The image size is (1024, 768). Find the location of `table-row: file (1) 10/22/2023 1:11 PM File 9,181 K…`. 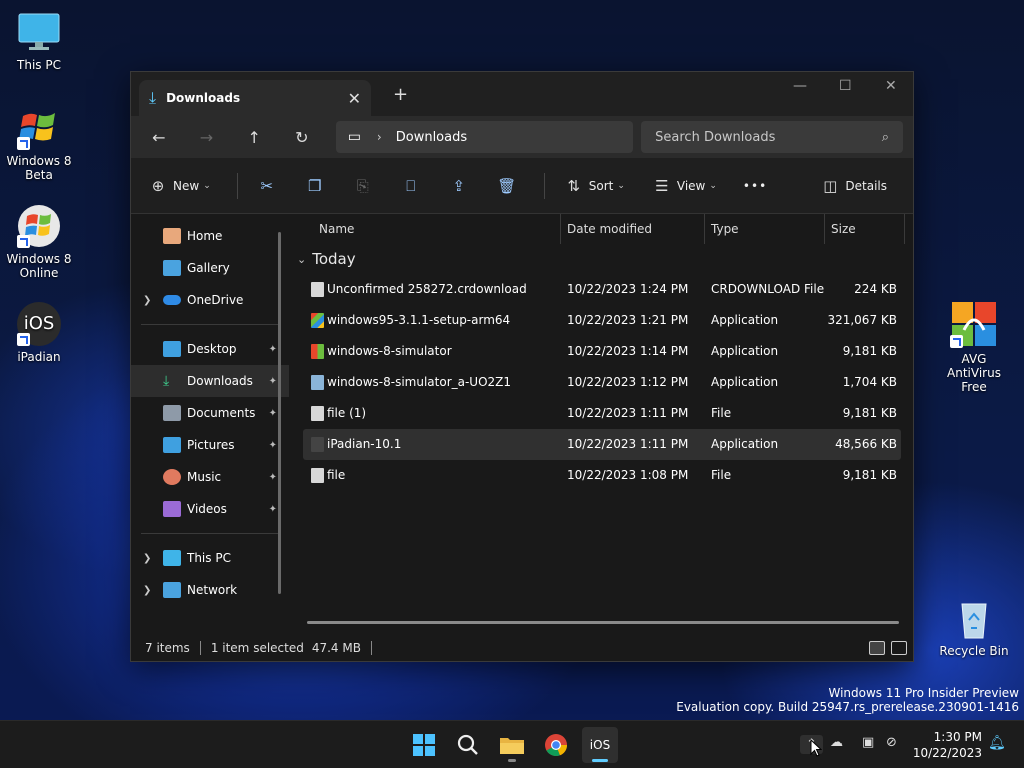

table-row: file (1) 10/22/2023 1:11 PM File 9,181 K… is located at coordinates (602, 413).